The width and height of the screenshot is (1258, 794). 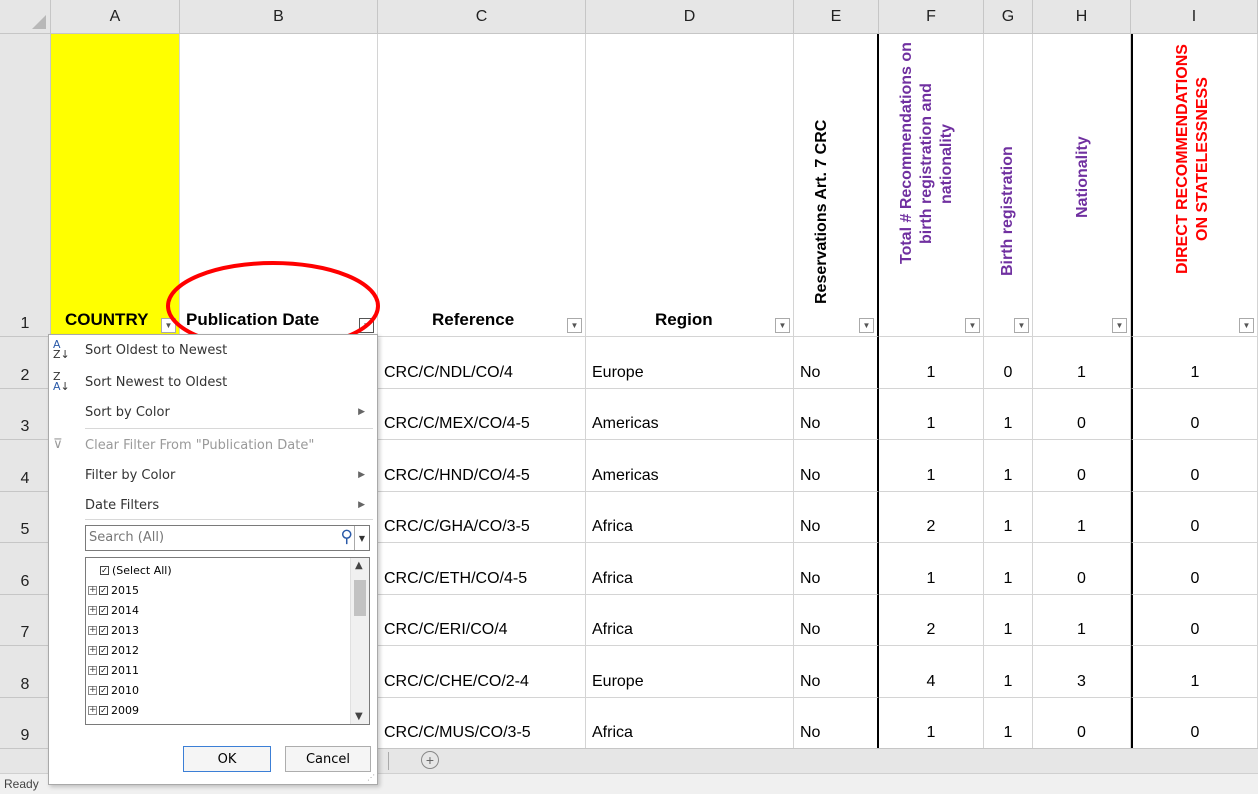 I want to click on tree-item-label: 2015, so click(x=125, y=590).